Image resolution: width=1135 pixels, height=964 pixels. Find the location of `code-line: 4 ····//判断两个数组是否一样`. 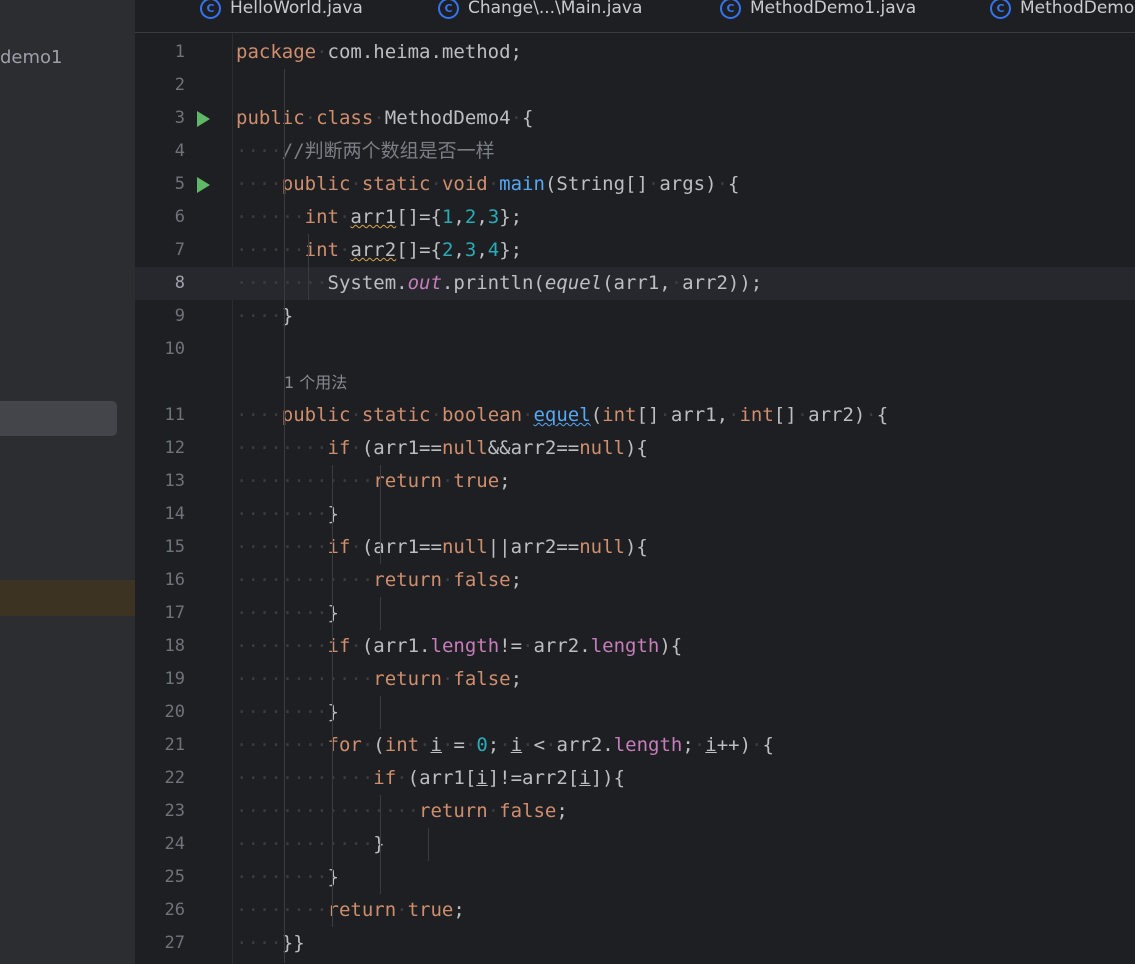

code-line: 4 ····//判断两个数组是否一样 is located at coordinates (635, 151).